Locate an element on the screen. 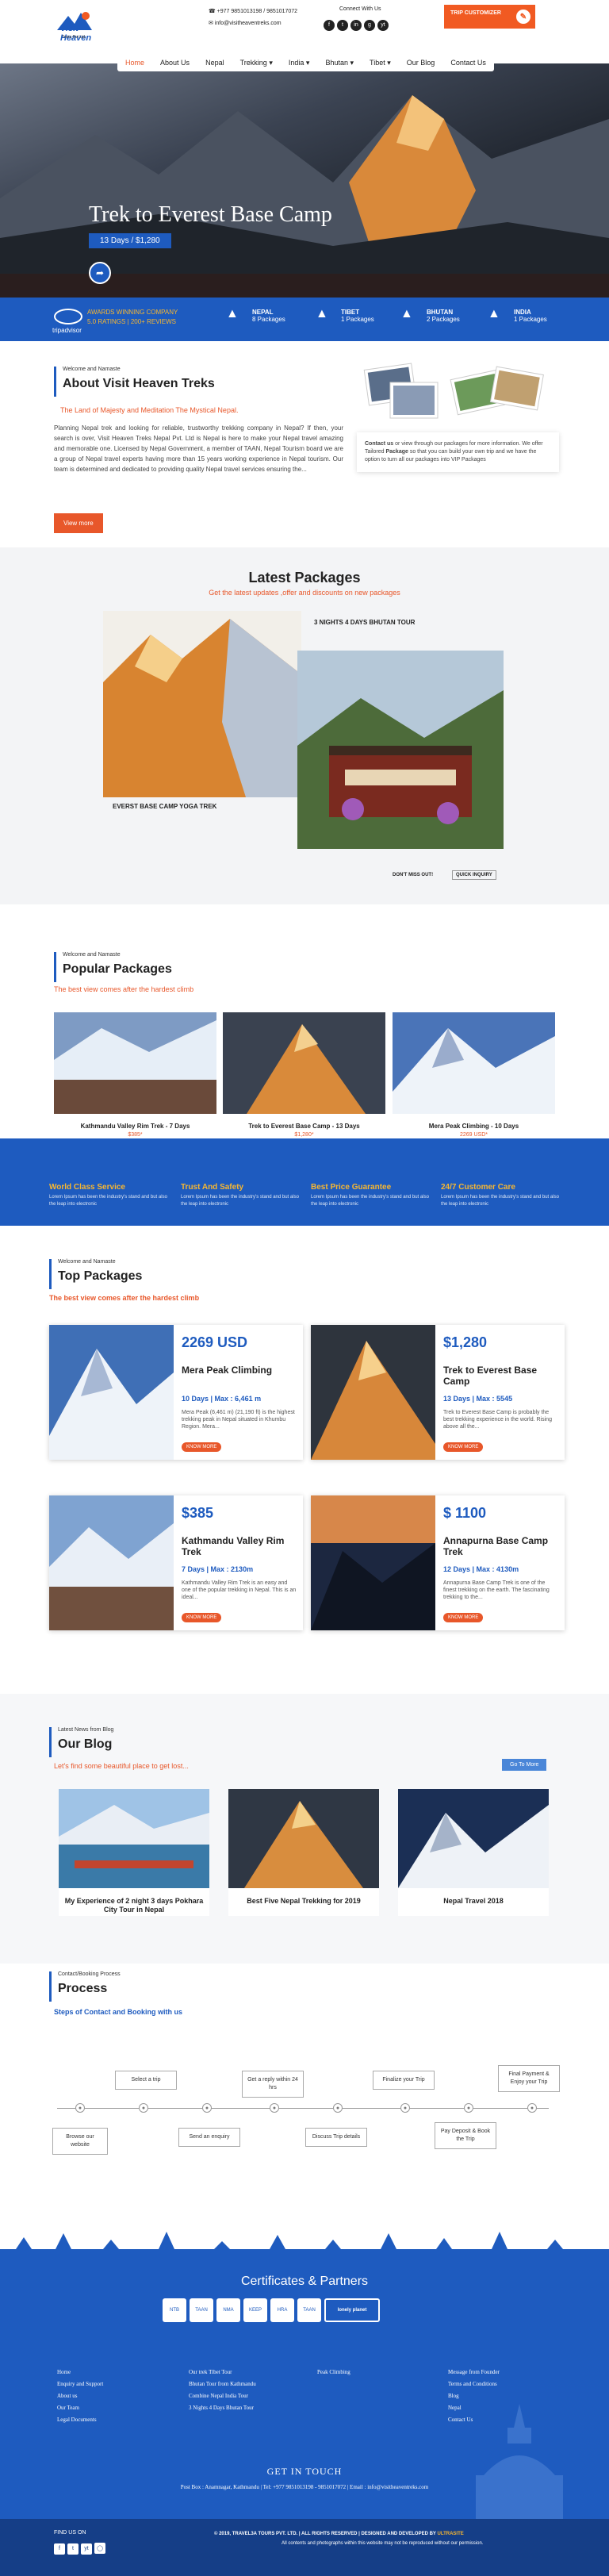 The width and height of the screenshot is (609, 2576). phone-number: ☎ +977 9851013198 / 9851017072 is located at coordinates (253, 11).